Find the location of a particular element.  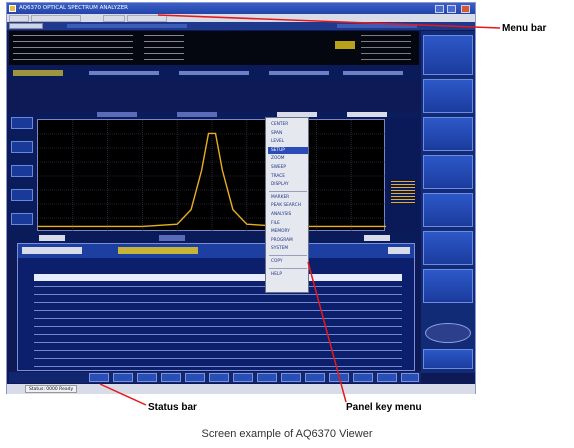

marker-side-lines is located at coordinates (386, 48).